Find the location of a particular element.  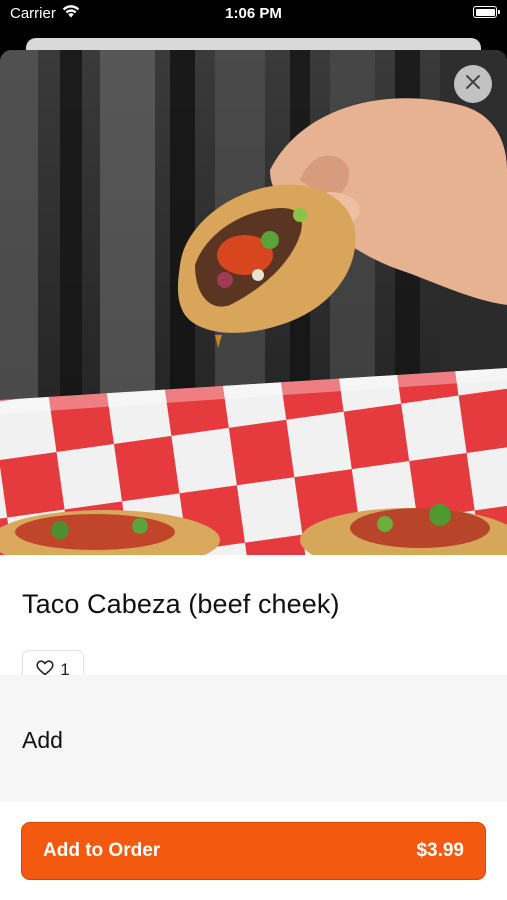

status-bar: Carrier 1:06 PM is located at coordinates (253, 15).